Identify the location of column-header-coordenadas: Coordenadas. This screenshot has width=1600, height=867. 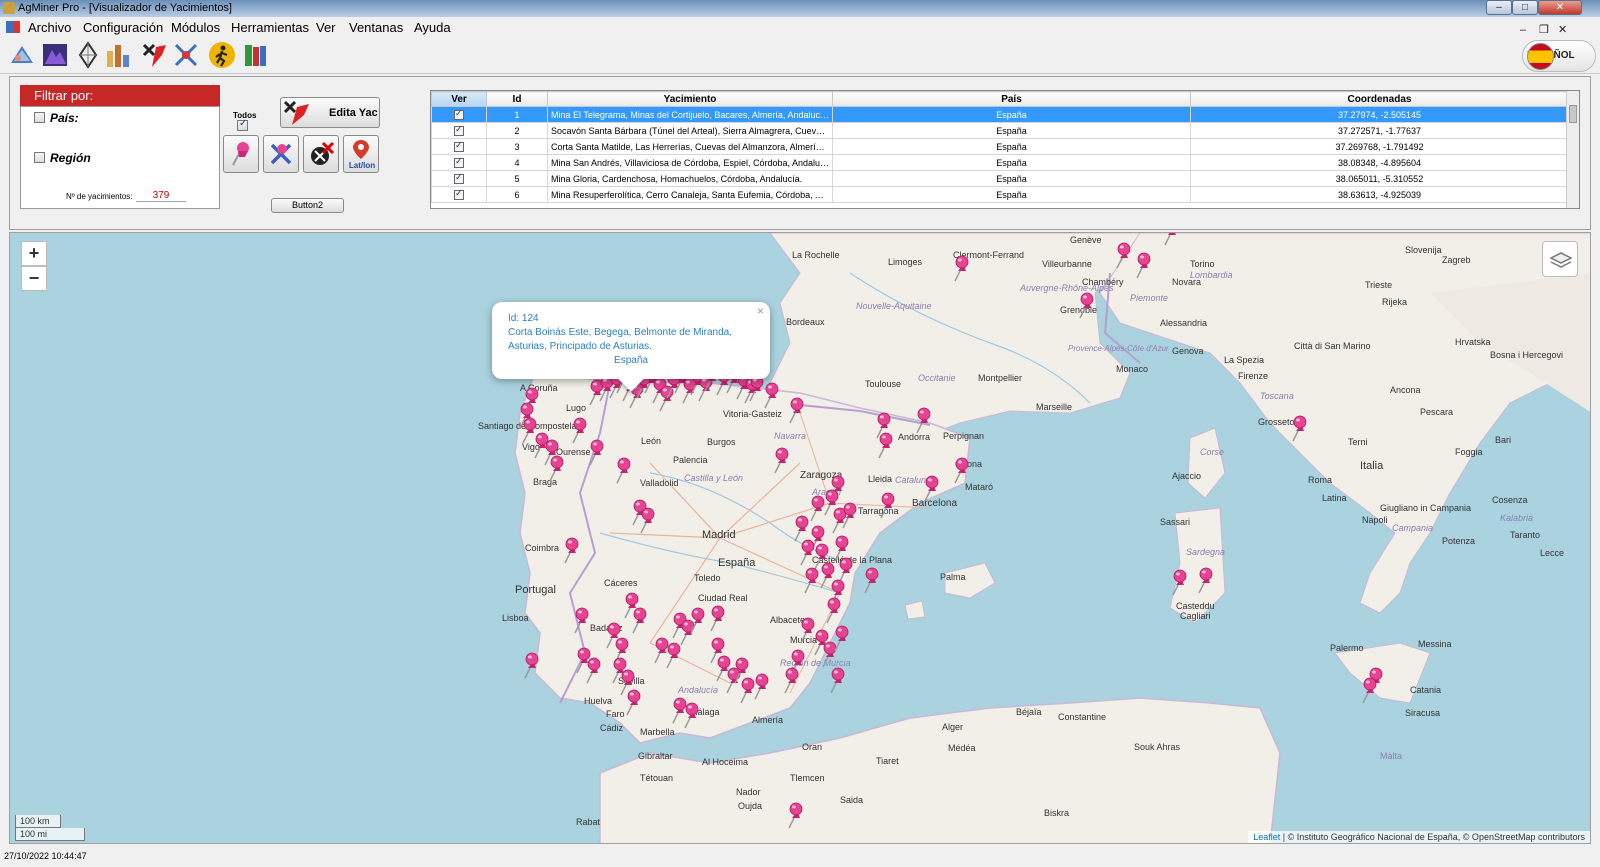
(1379, 99).